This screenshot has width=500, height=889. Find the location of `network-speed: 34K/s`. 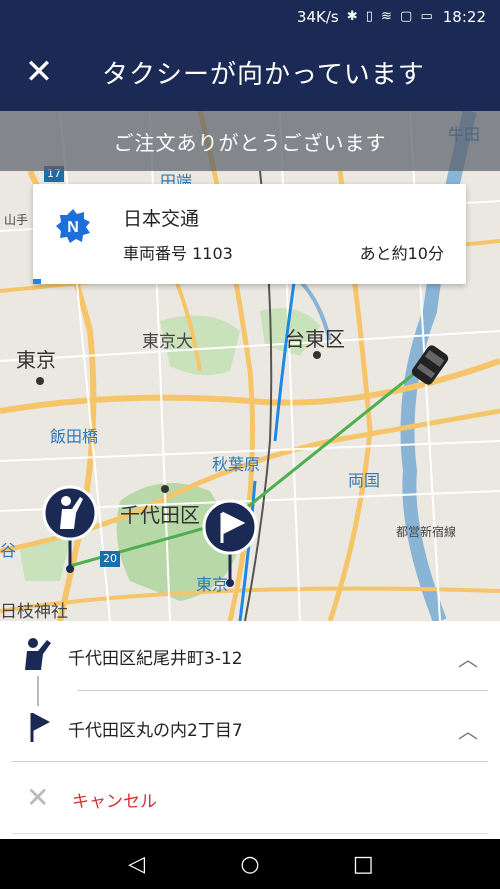

network-speed: 34K/s is located at coordinates (317, 16).